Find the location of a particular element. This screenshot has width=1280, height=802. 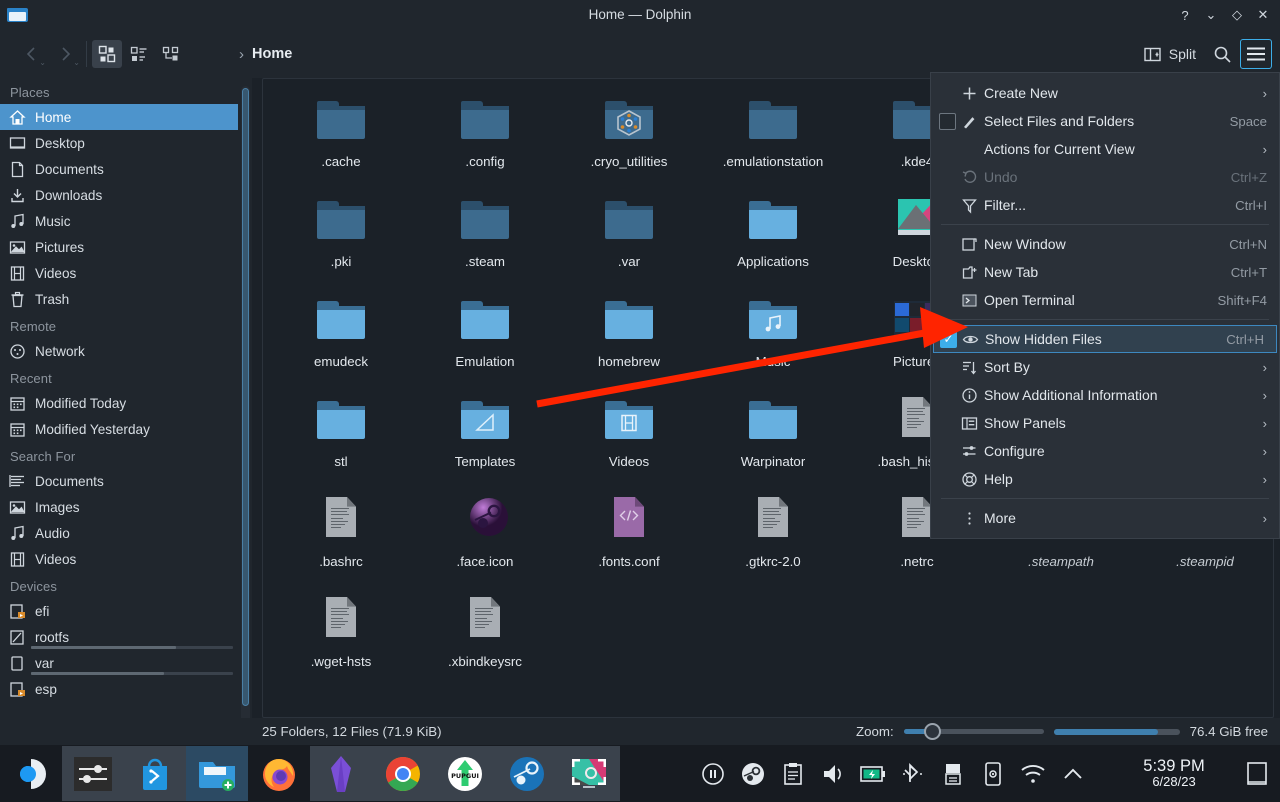

sidebar-item-desktop: Desktop is located at coordinates (119, 143).